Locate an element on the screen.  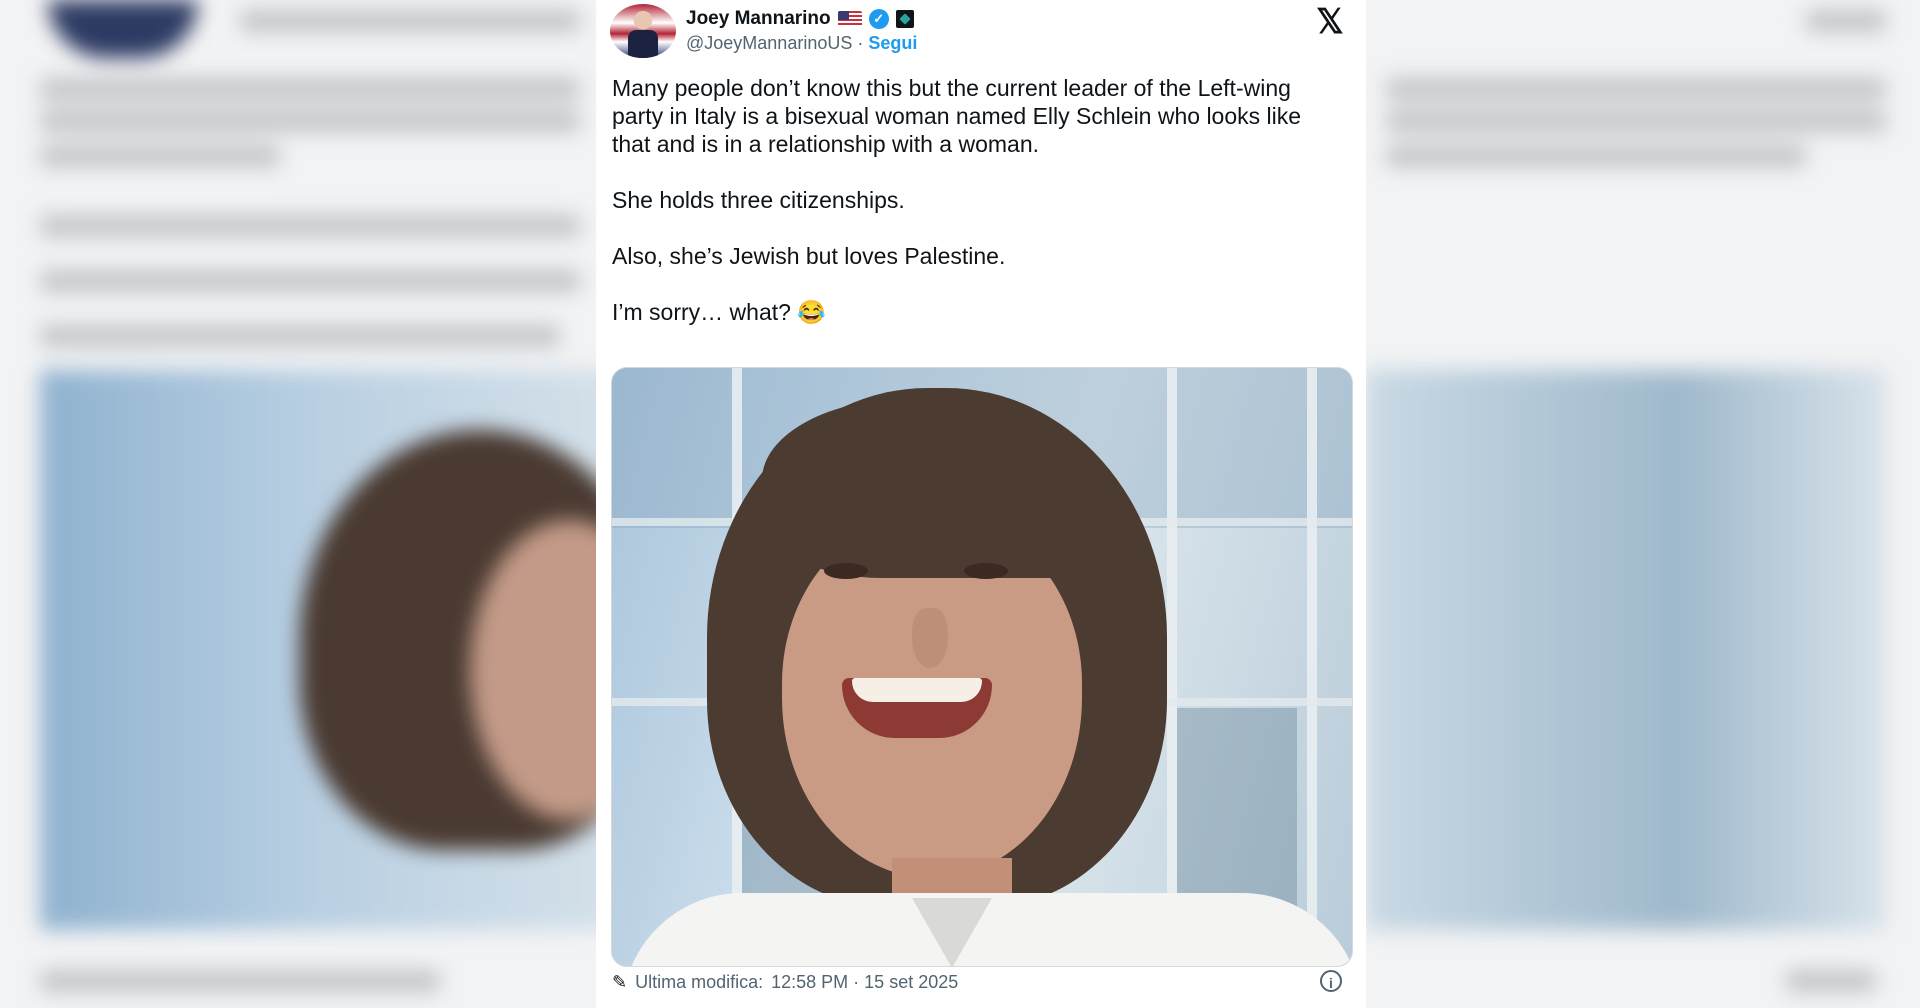
tweet-paragraph: Also, she’s Jewish but loves Palestine. is located at coordinates (809, 256).